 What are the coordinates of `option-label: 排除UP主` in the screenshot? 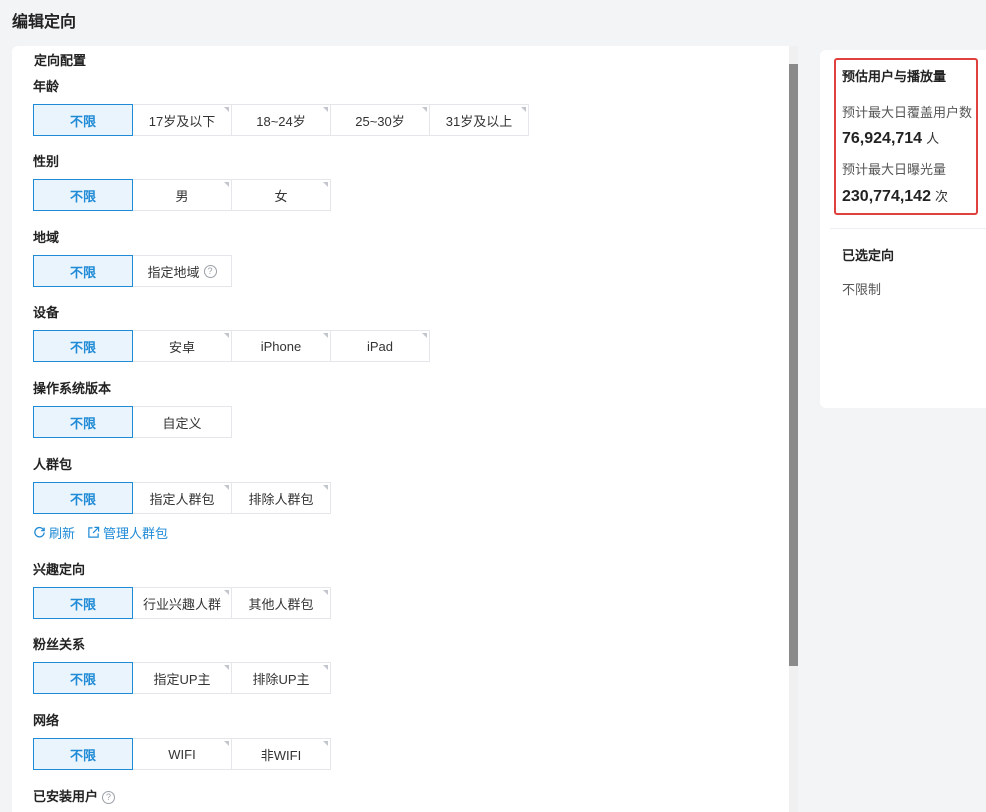 It's located at (281, 679).